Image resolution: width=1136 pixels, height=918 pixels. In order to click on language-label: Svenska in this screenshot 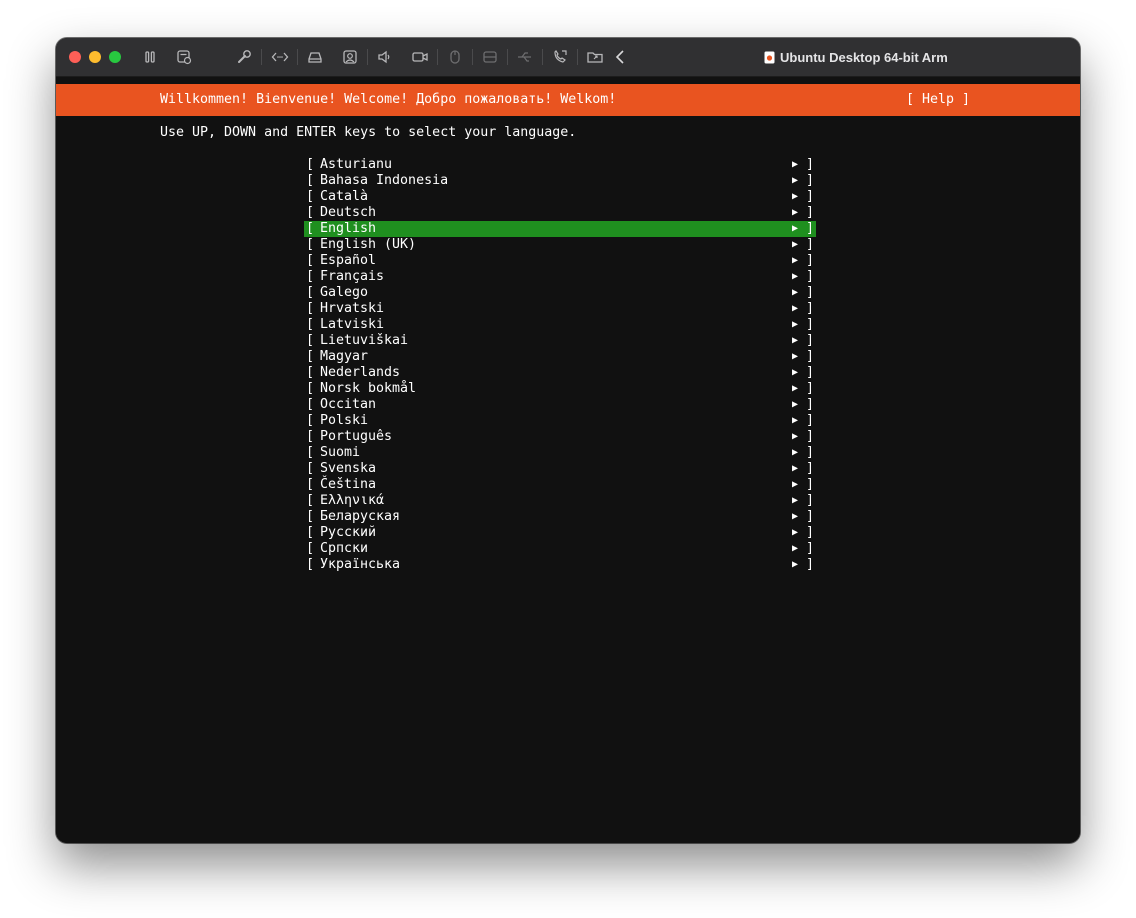, I will do `click(348, 468)`.